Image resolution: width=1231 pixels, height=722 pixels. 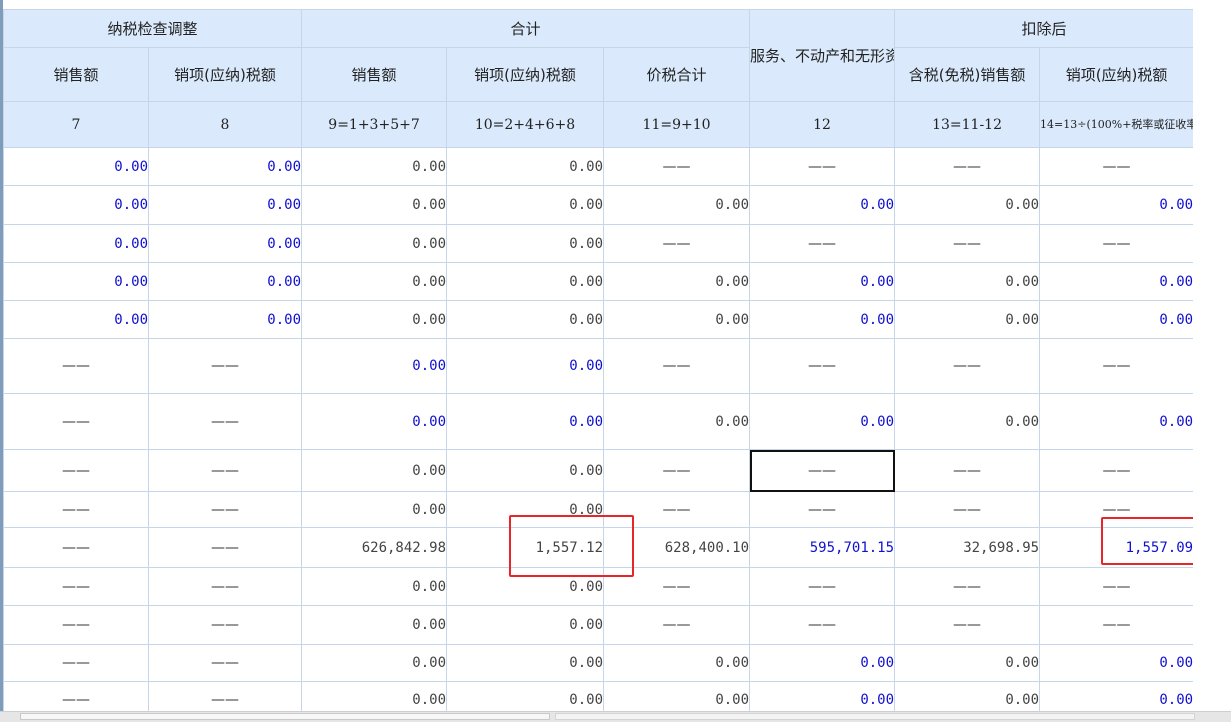 I want to click on cell-row10-col14: 1,557.09, so click(x=1117, y=547).